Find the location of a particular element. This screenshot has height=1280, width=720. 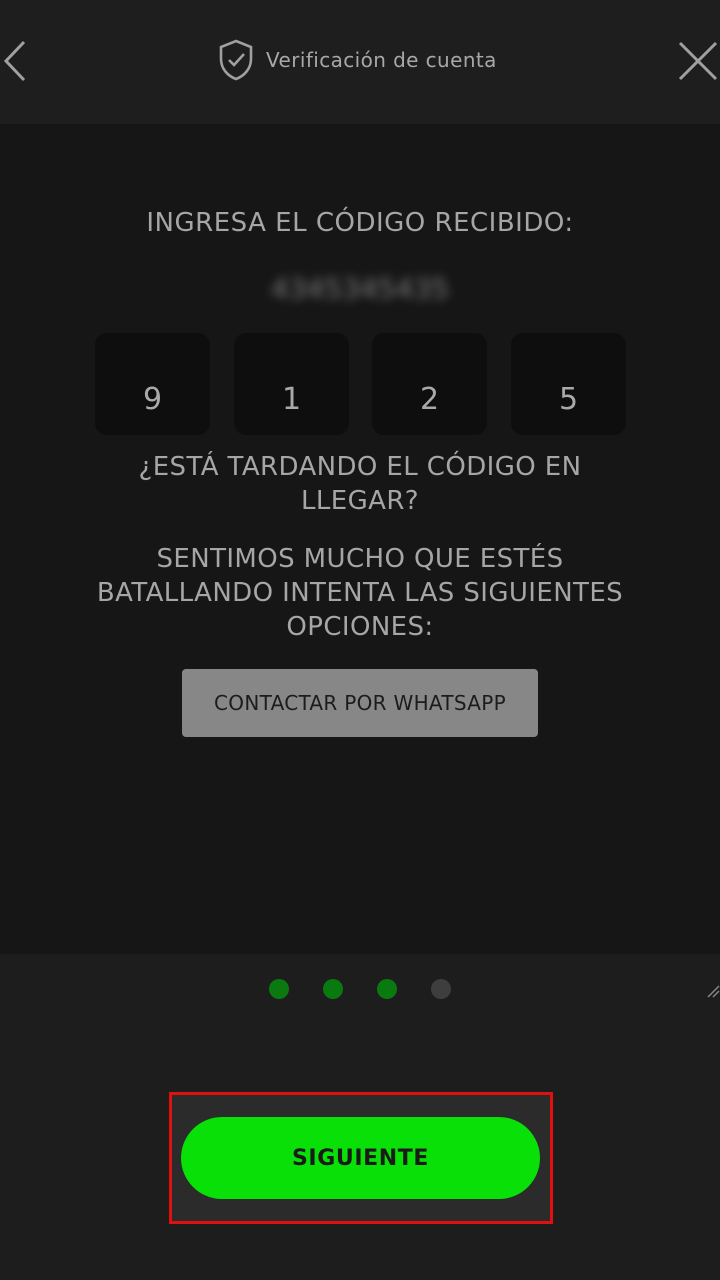

page-indicator is located at coordinates (360, 989).